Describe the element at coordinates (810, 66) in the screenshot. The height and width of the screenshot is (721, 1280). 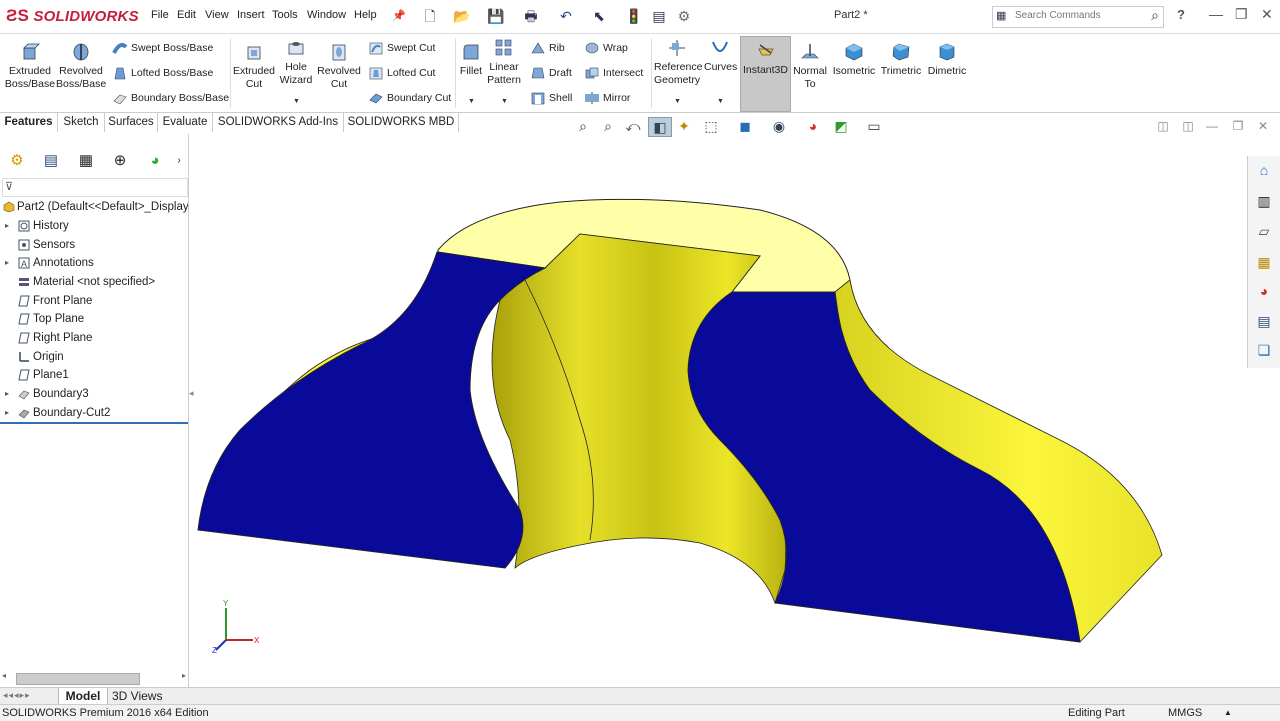
I see `normal-to-button: Normal To` at that location.